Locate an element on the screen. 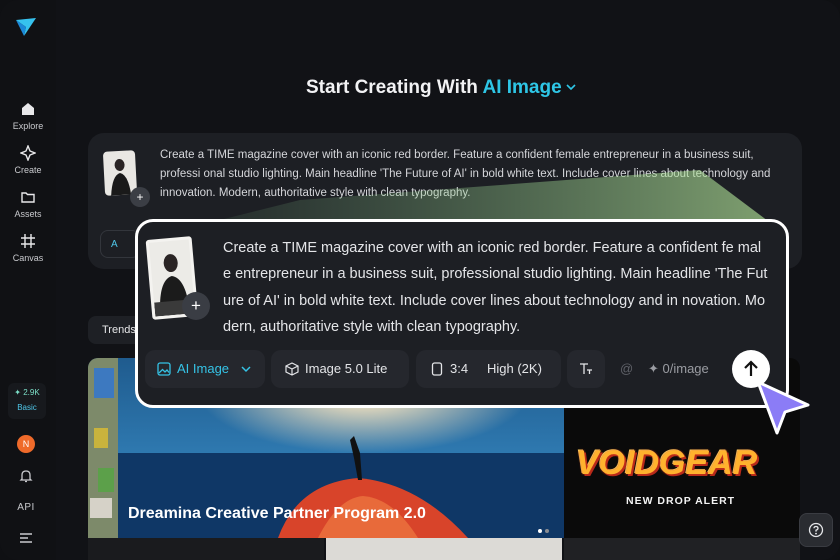 Image resolution: width=840 pixels, height=560 pixels. sidebar-item-create: Create is located at coordinates (28, 160).